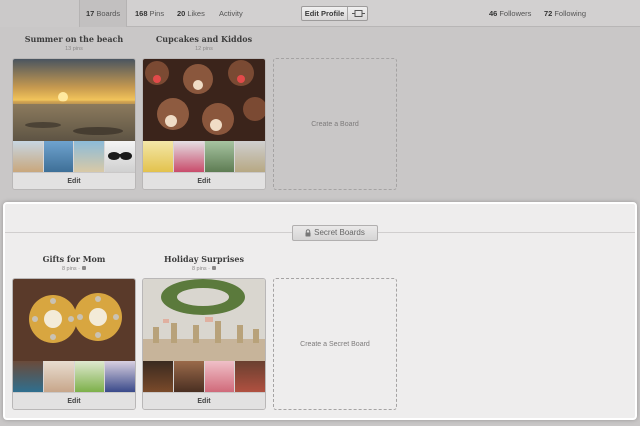 This screenshot has height=426, width=640. I want to click on tab-pins-label: Pins, so click(157, 13).